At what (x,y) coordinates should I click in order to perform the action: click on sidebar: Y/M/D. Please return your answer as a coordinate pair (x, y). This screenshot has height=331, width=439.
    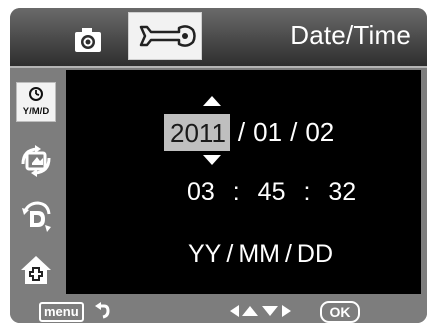
    Looking at the image, I should click on (36, 181).